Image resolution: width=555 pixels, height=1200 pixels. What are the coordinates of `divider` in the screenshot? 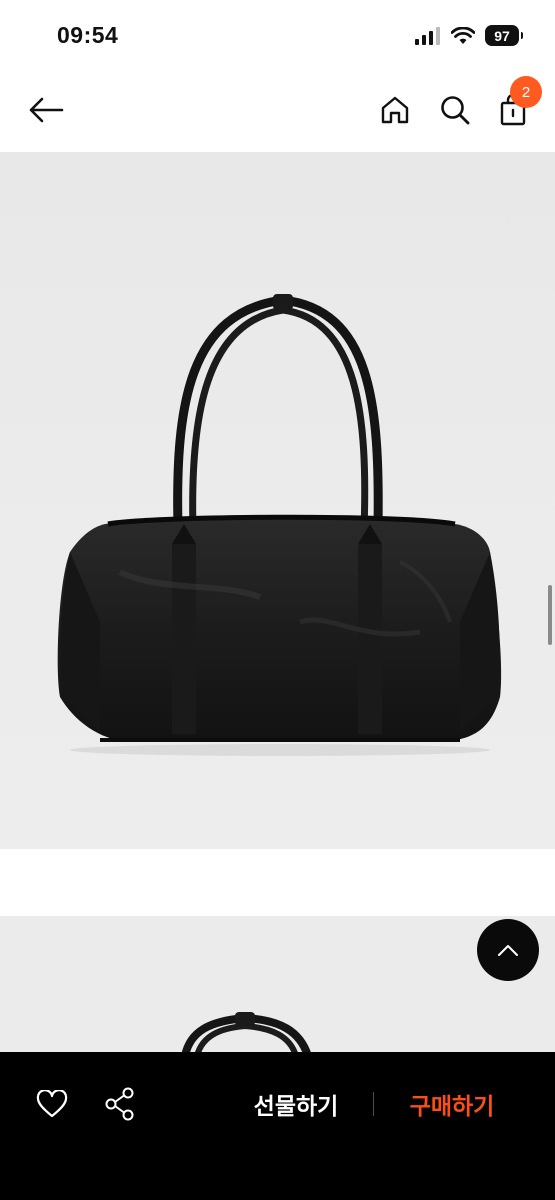 It's located at (373, 1104).